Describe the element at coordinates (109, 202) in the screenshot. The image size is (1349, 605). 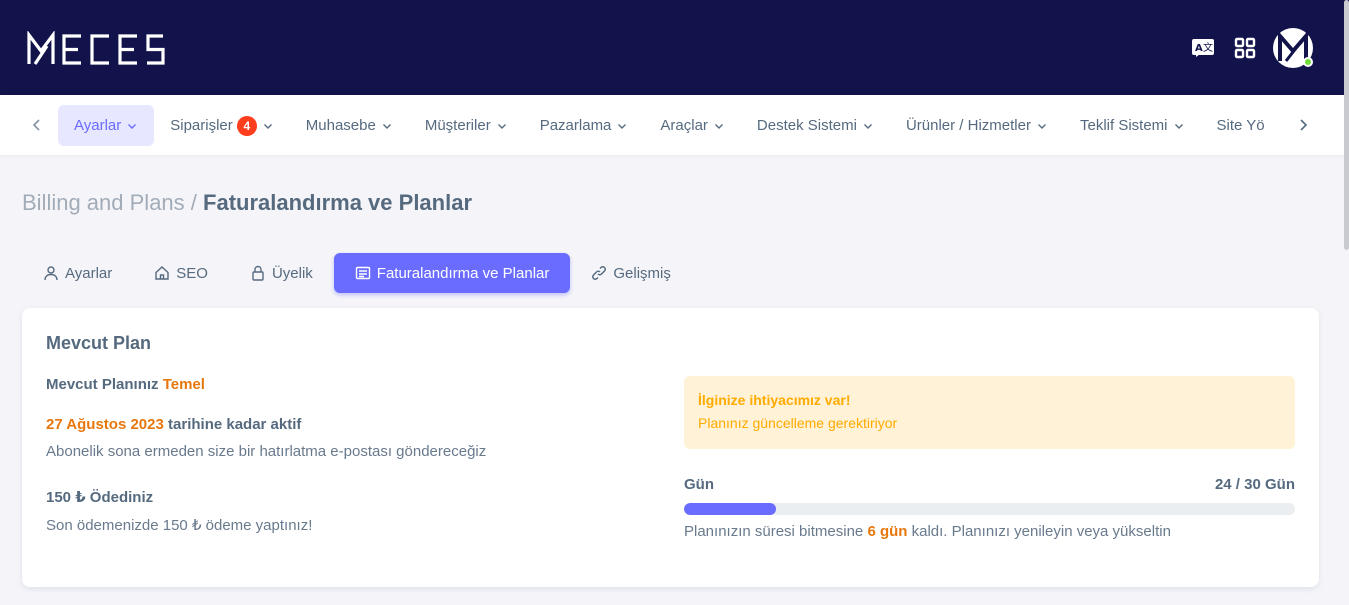
I see `breadcrumb-parent: Billing and Plans /` at that location.